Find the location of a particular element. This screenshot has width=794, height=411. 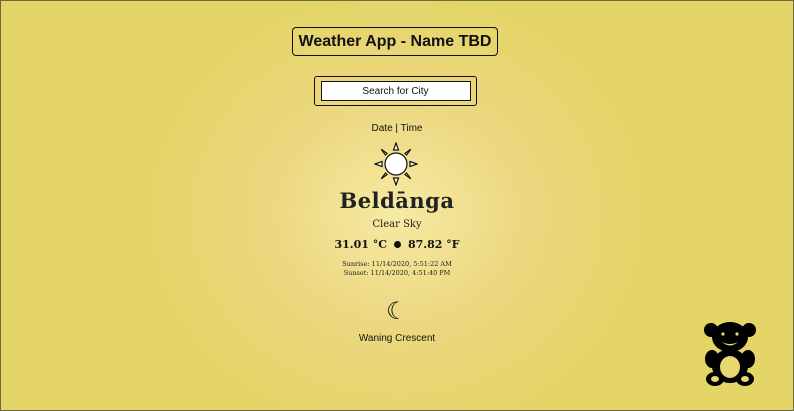

city-search-input is located at coordinates (395, 91).